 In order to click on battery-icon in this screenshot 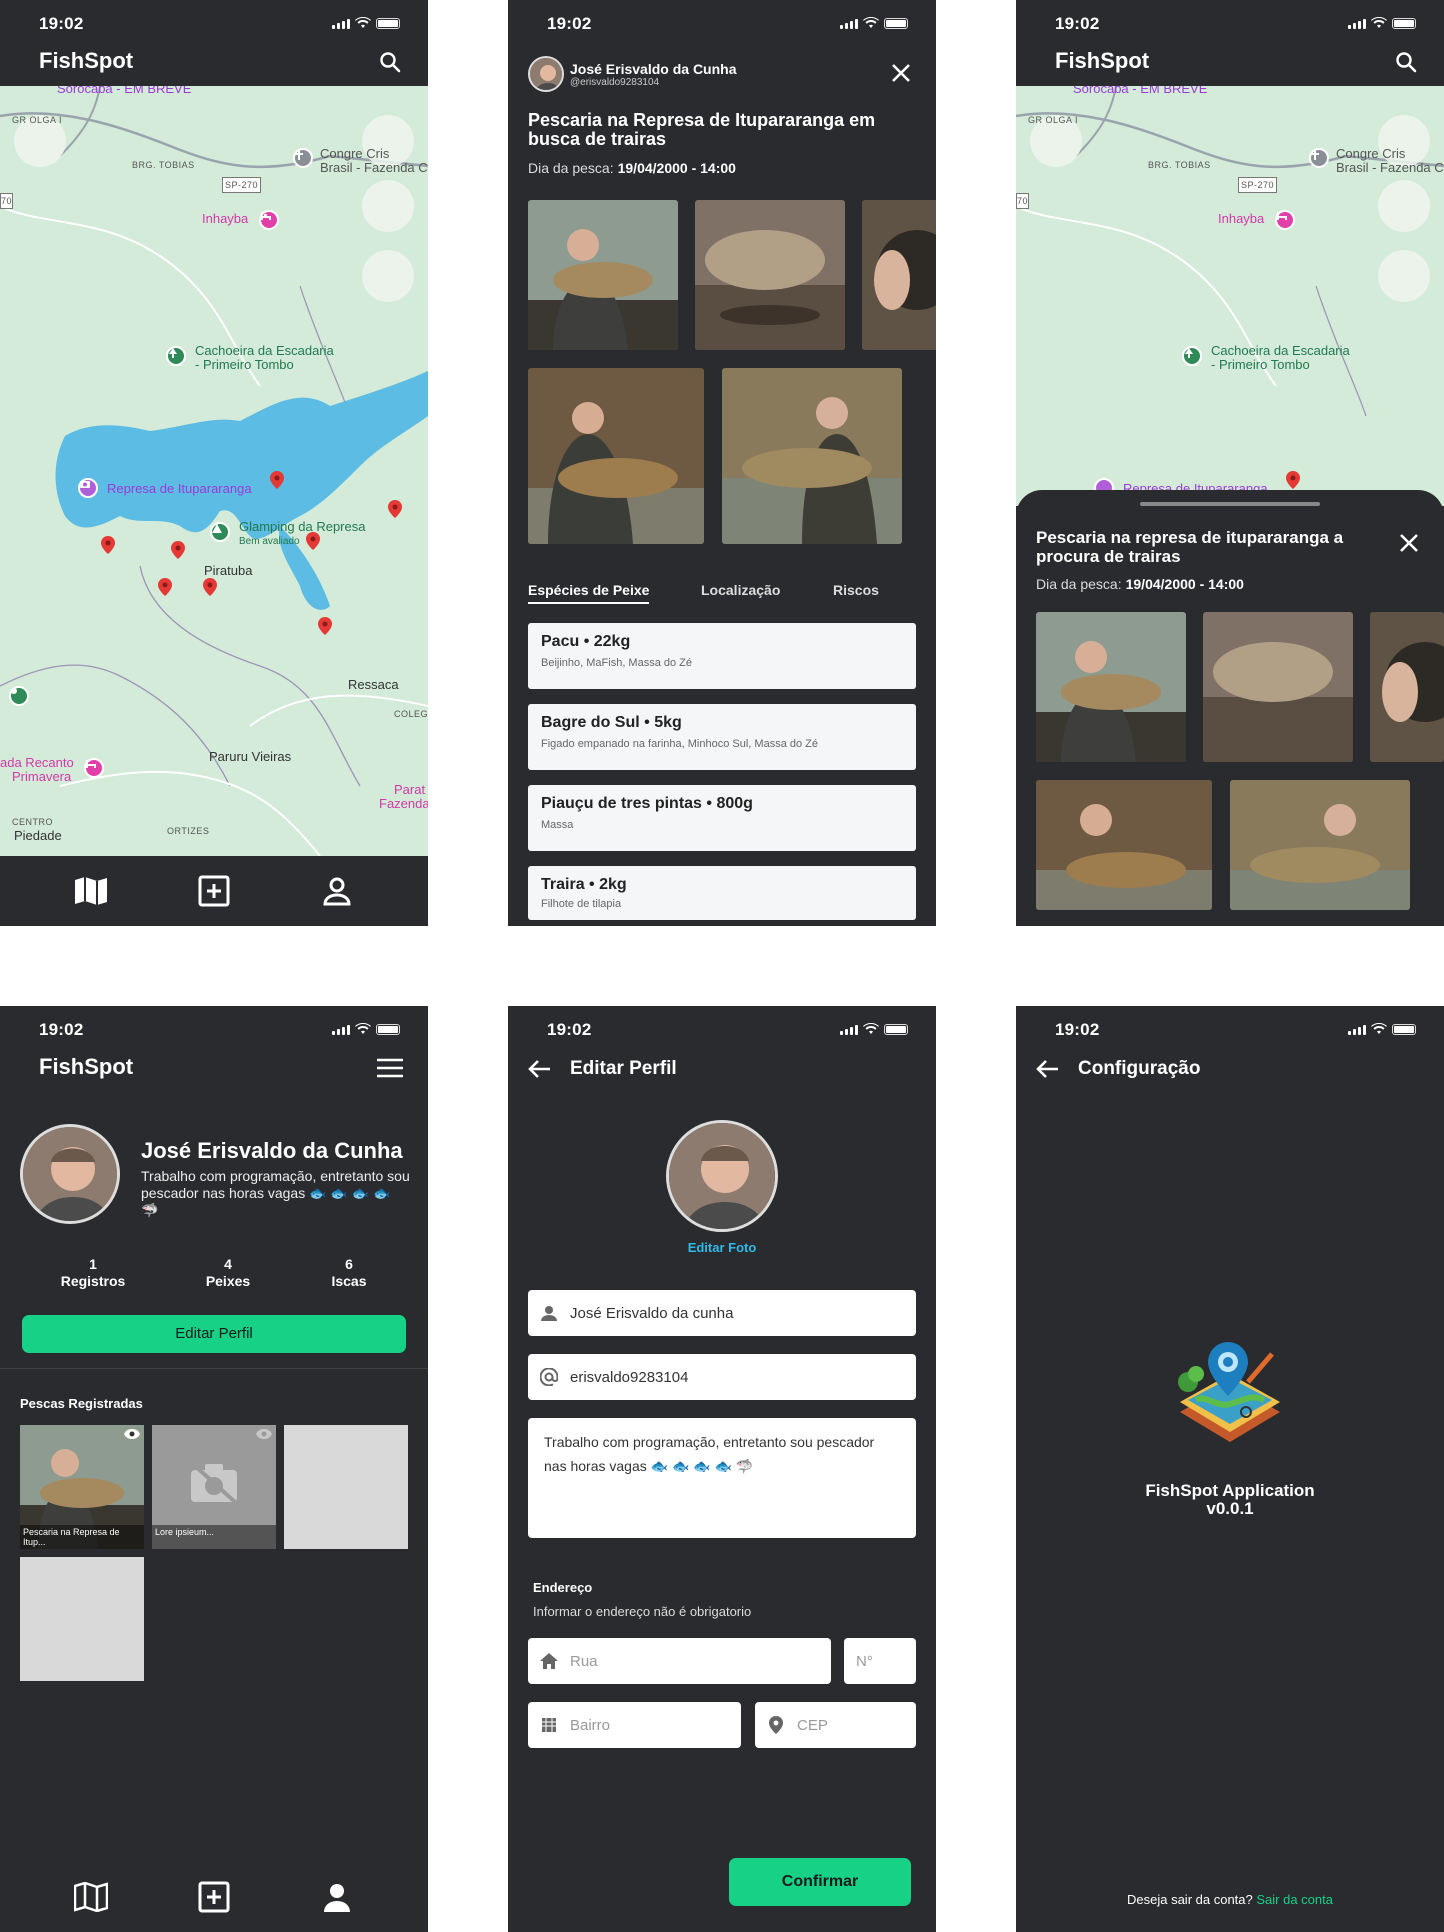, I will do `click(896, 23)`.